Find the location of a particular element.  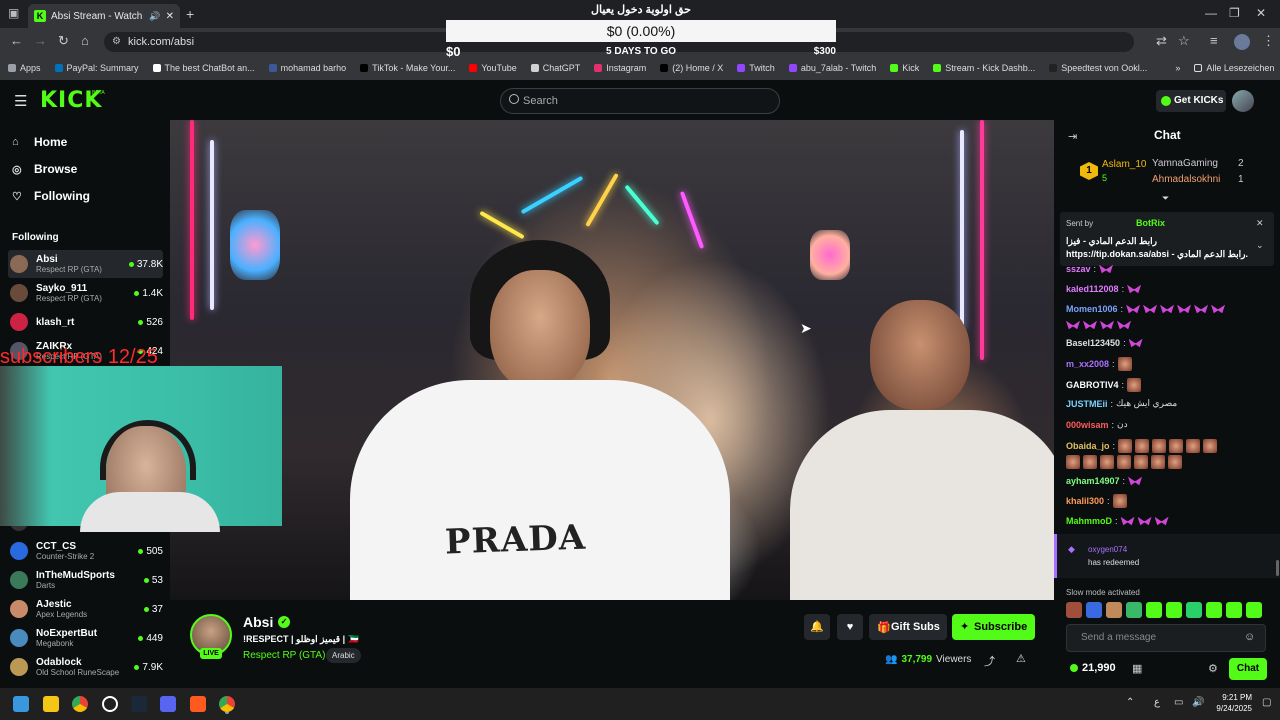

obs-icon is located at coordinates (110, 704).